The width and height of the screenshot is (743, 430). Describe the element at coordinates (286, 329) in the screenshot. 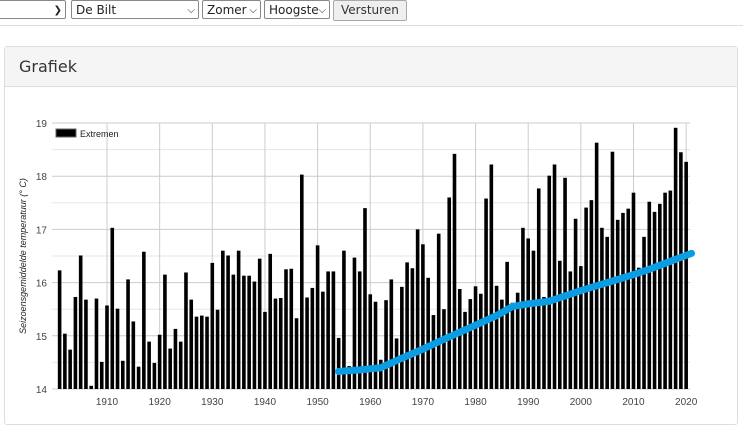

I see `bar-1944` at that location.